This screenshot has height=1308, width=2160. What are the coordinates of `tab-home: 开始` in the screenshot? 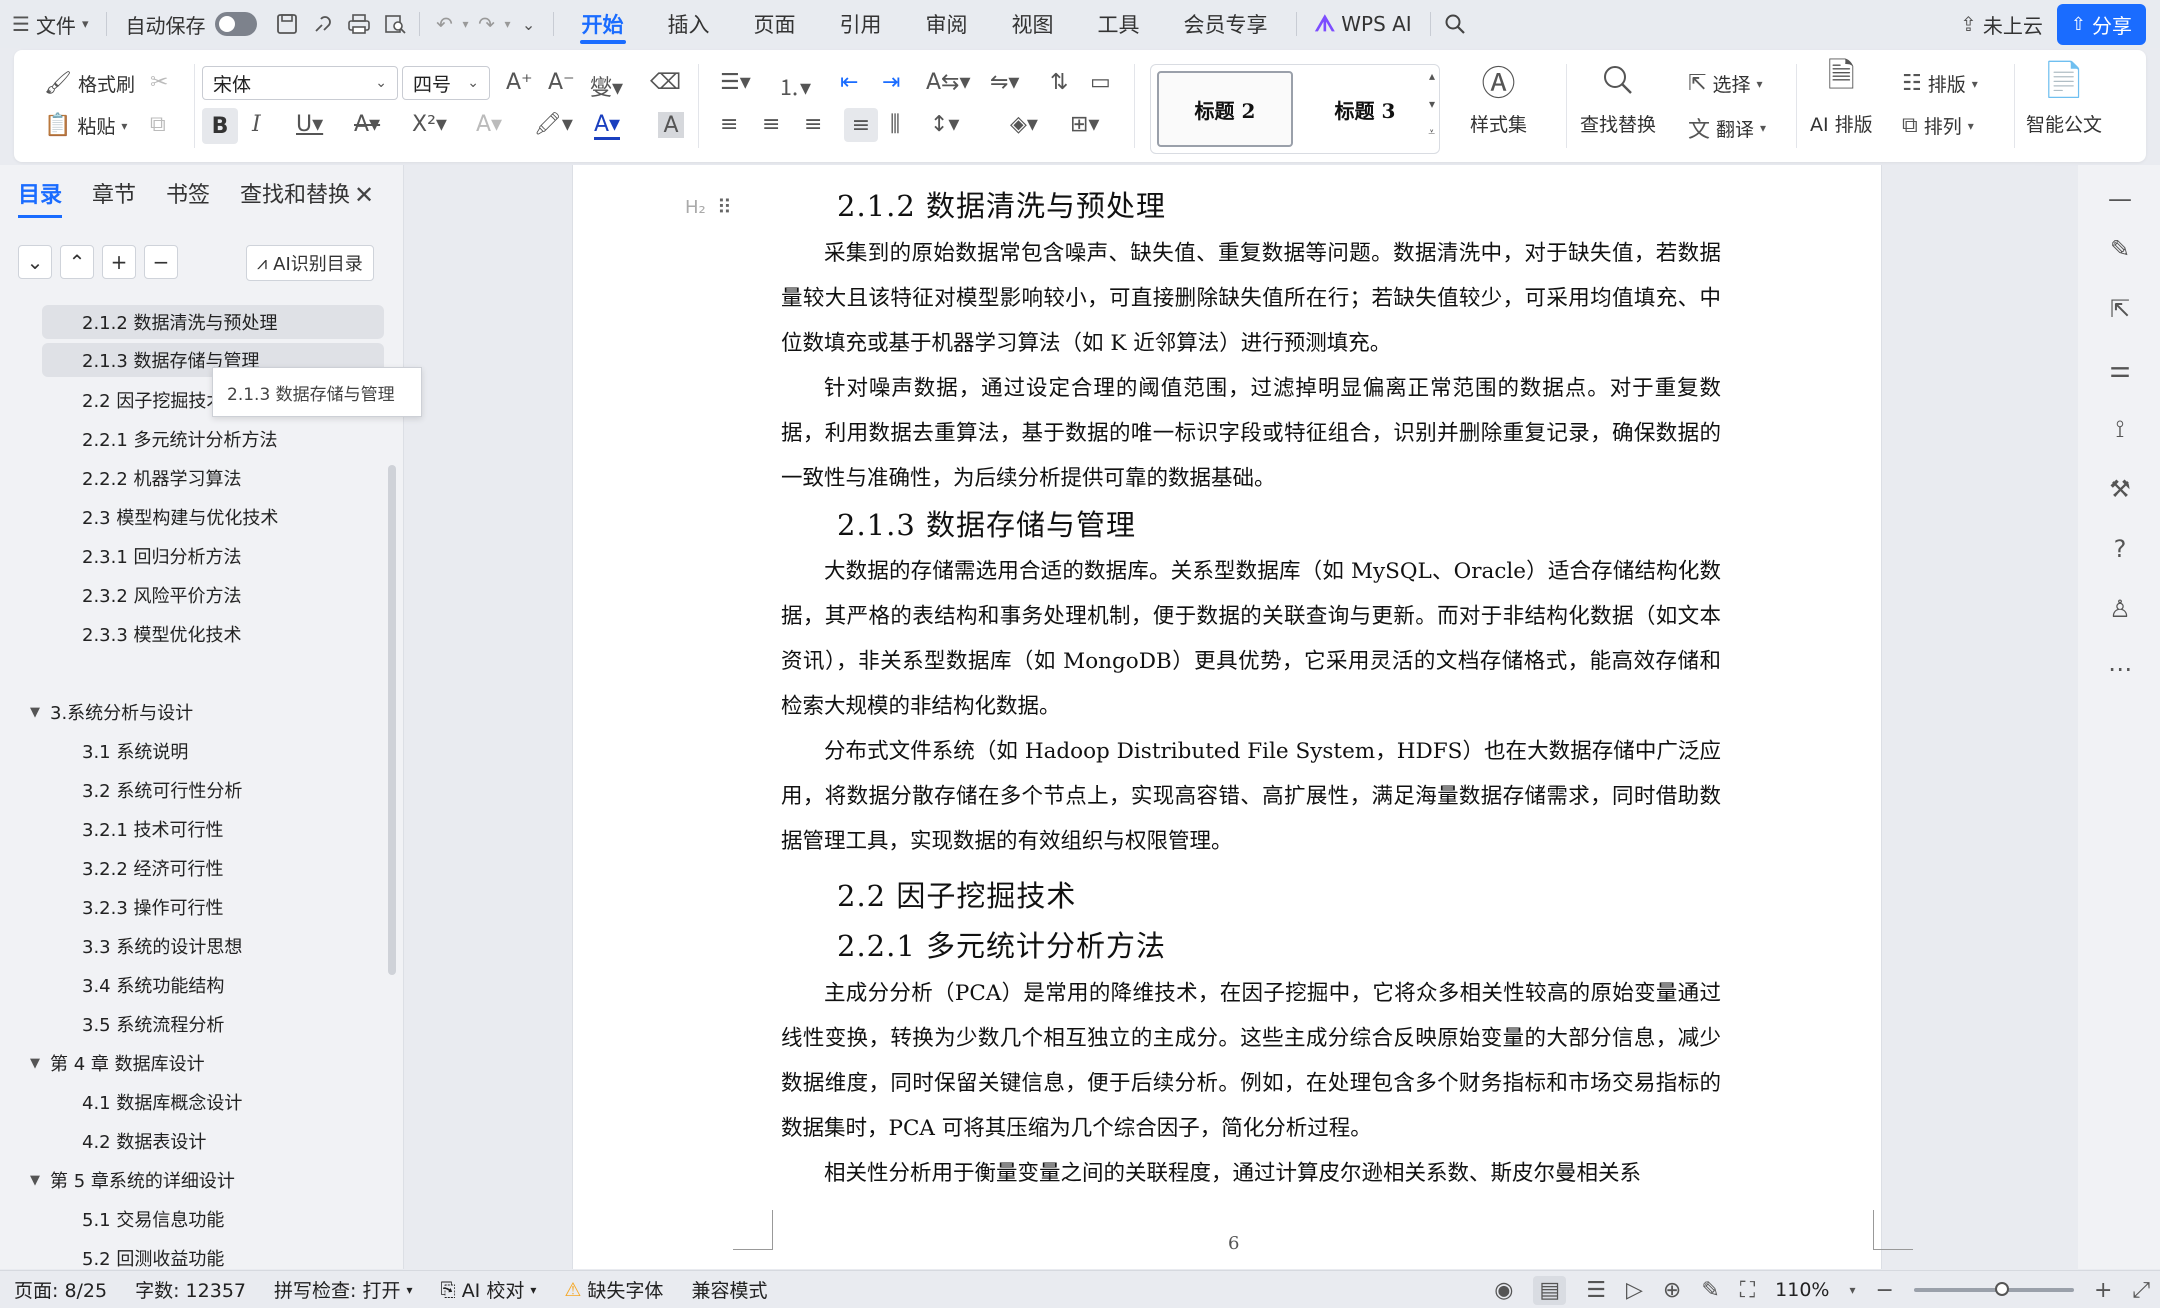 It's located at (603, 24).